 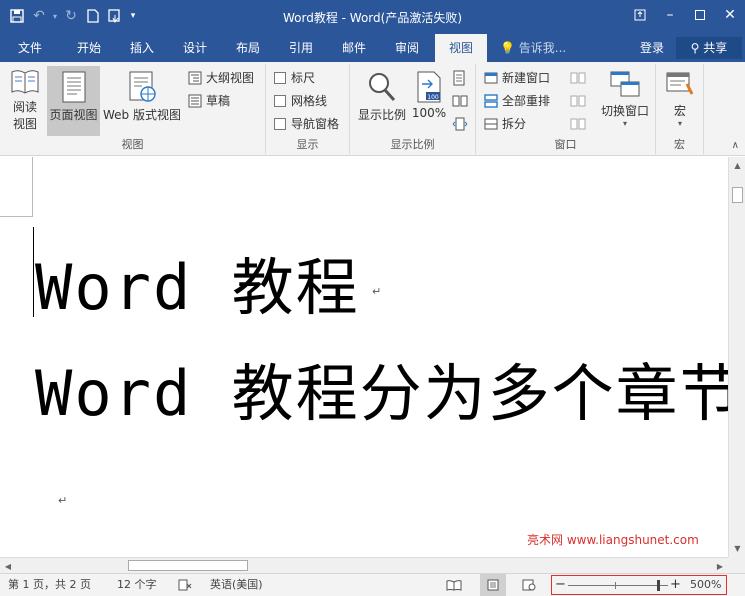 I want to click on window-controls: – ✕, so click(x=685, y=15).